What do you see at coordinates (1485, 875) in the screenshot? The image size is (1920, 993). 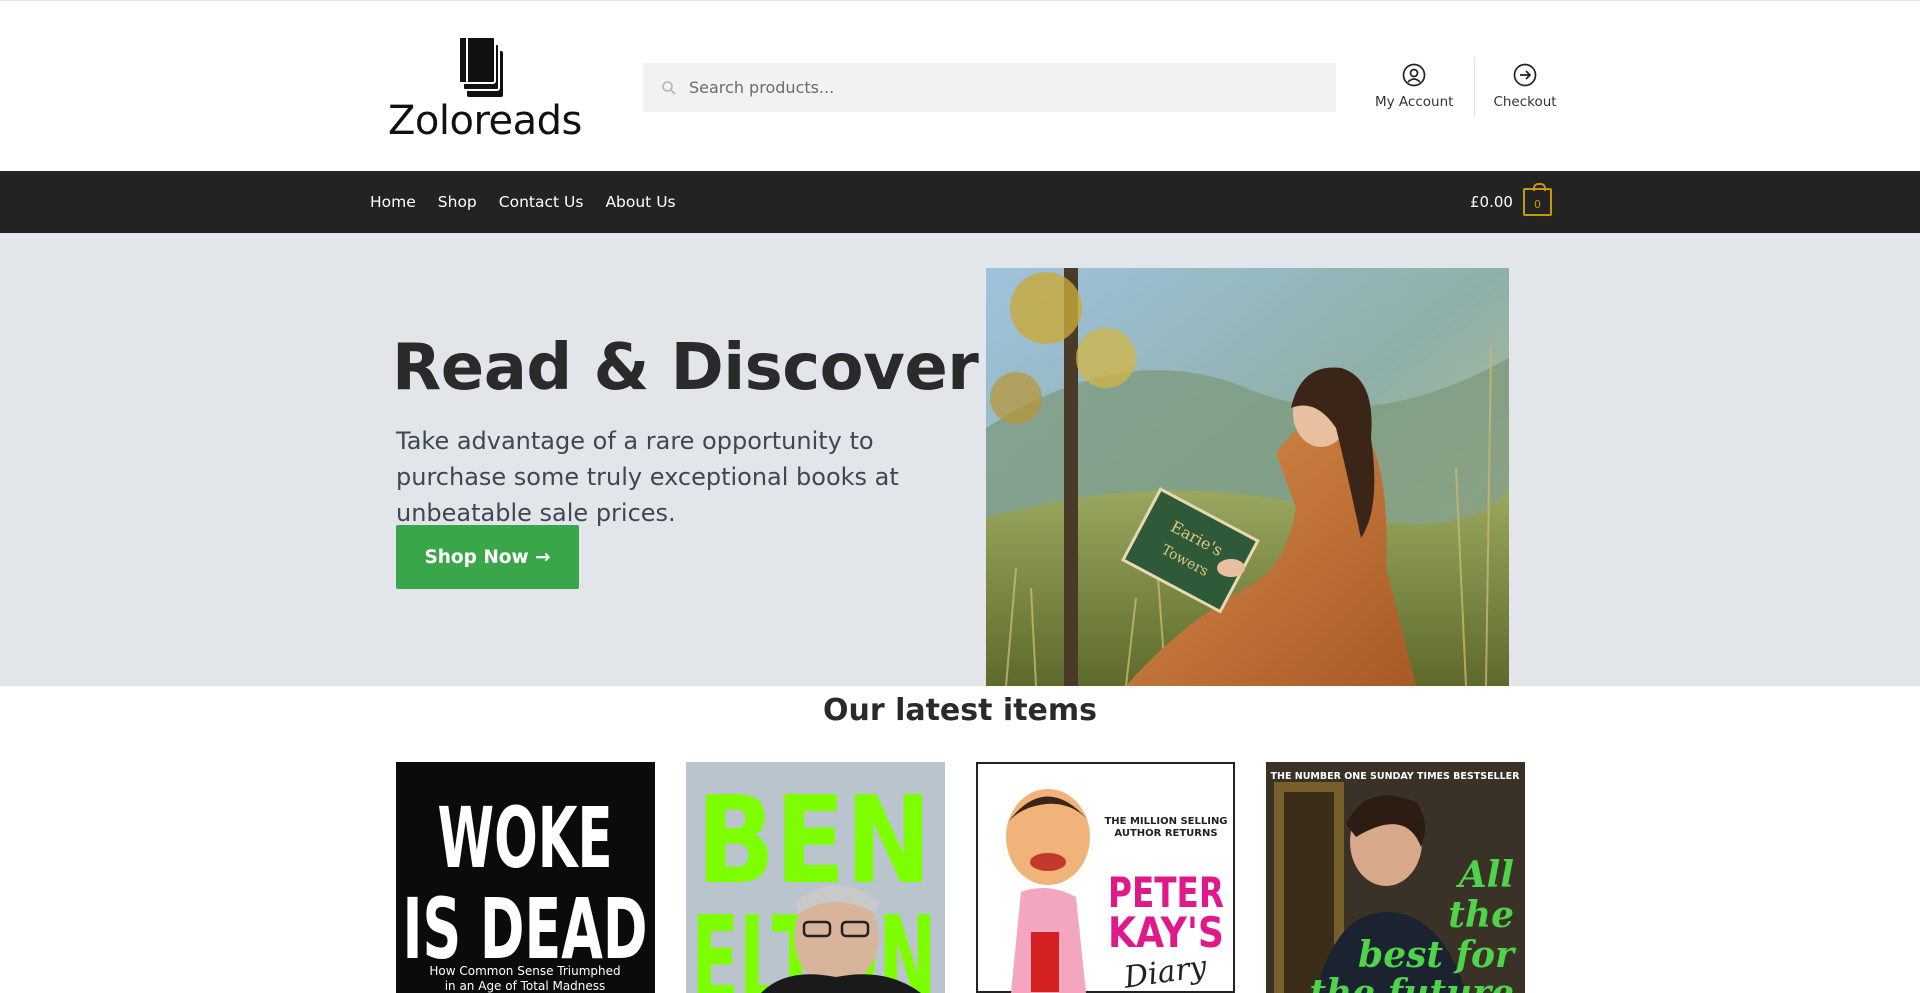 I see `cover-title-line-1: All` at bounding box center [1485, 875].